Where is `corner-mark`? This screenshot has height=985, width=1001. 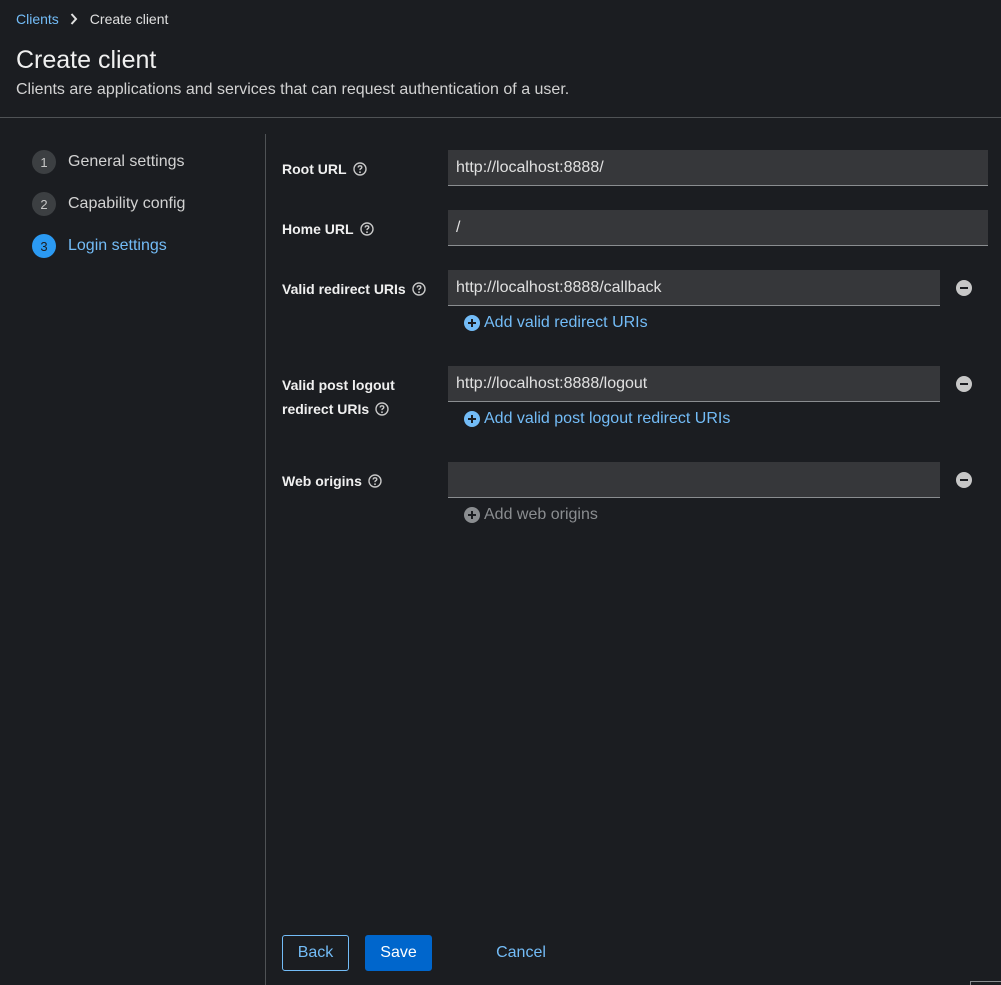 corner-mark is located at coordinates (985, 983).